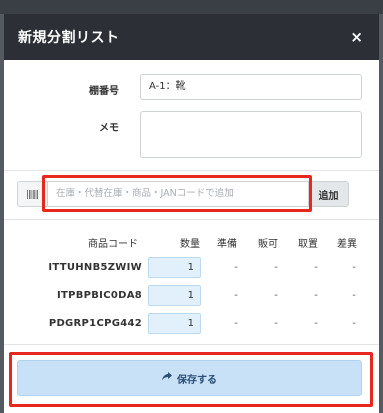 The width and height of the screenshot is (383, 413). I want to click on scan-input: 在庫・代替在庫・商品・JANコードで追加, so click(178, 194).